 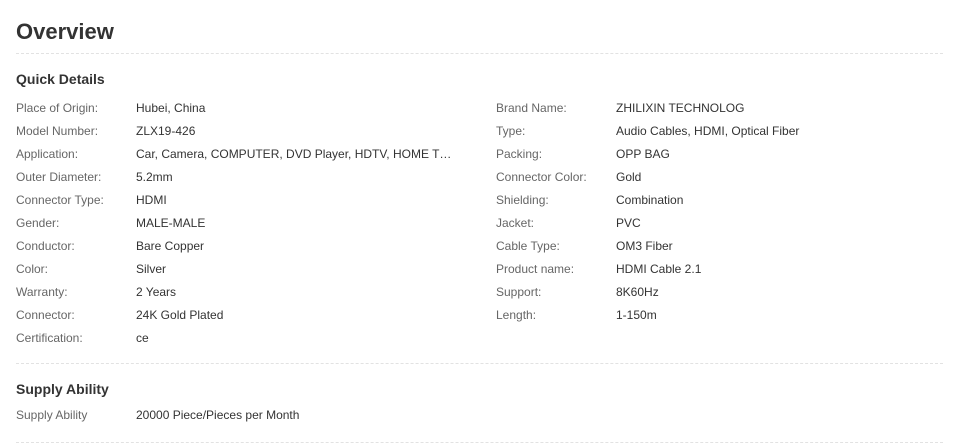 I want to click on detail-row: Brand Name: ZHILIXIN TECHNOLOG, so click(x=716, y=107).